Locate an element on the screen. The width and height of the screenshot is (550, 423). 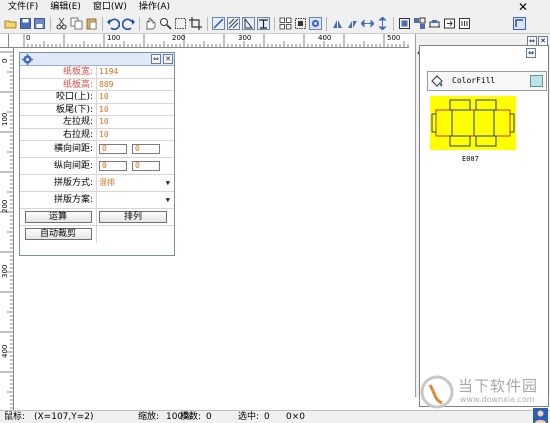
vertical-gap-label: 纵向间距: is located at coordinates (58, 166).